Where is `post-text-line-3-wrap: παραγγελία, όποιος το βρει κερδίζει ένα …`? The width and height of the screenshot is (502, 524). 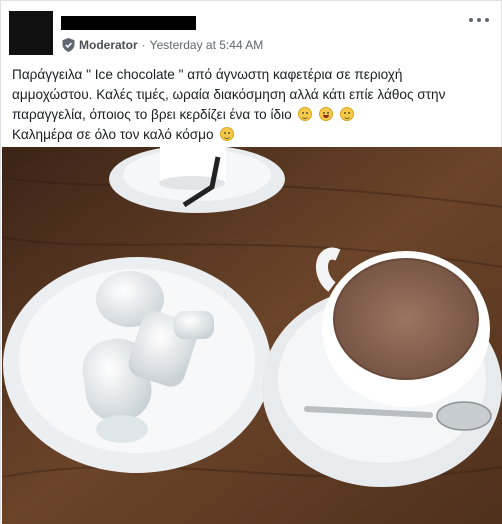
post-text-line-3-wrap: παραγγελία, όποιος το βρει κερδίζει ένα … is located at coordinates (253, 115).